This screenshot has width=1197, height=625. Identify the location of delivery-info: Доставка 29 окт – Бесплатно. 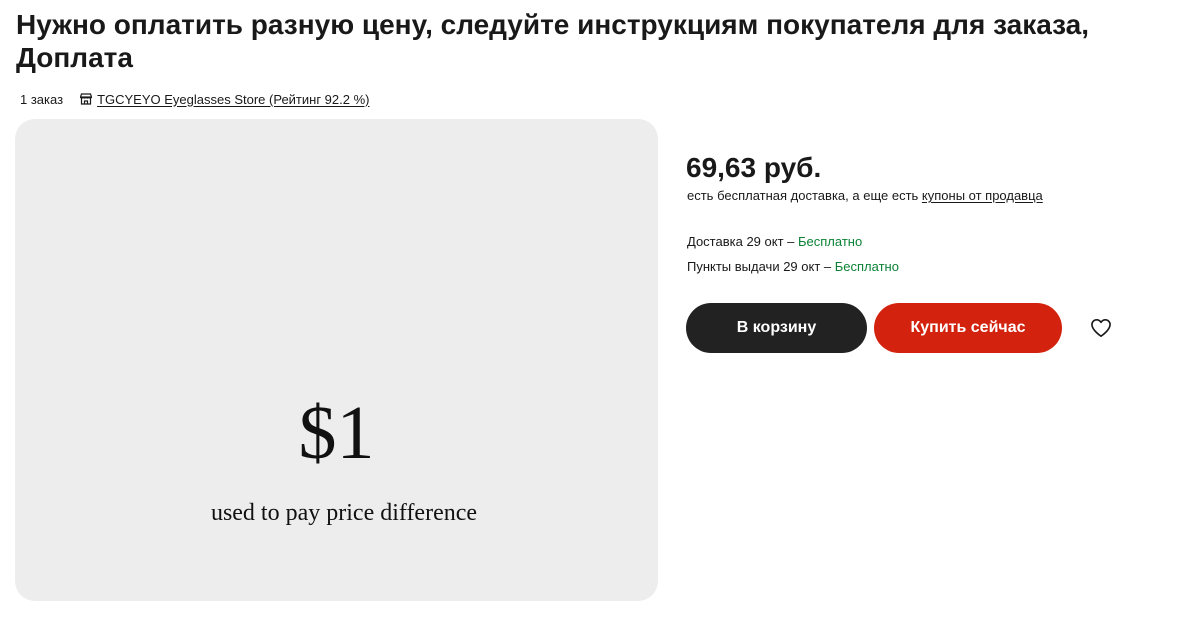
(774, 242).